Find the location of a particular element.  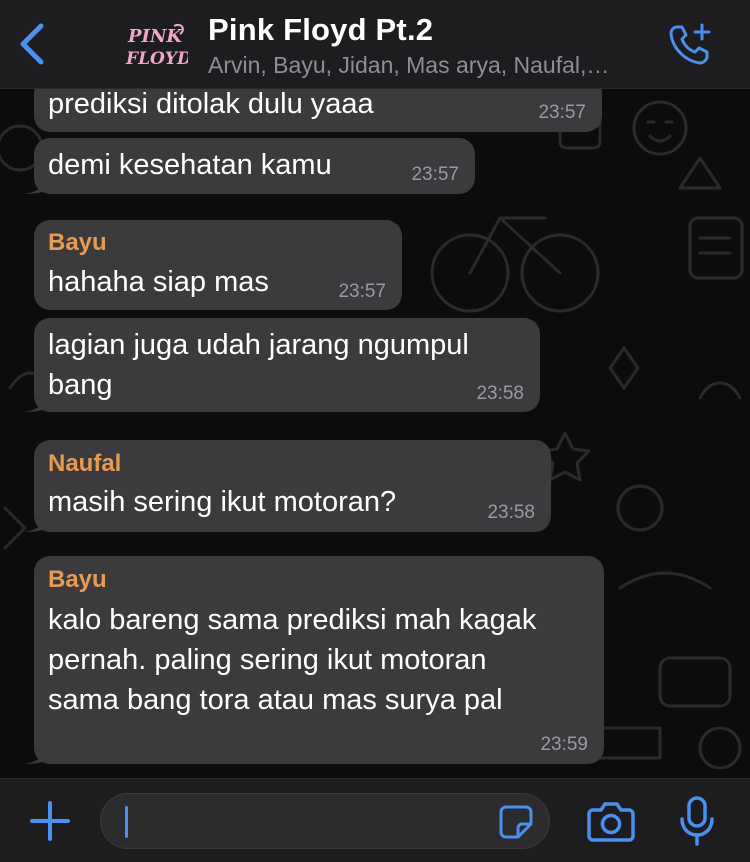

svg-text: PINK is located at coordinates (155, 36).